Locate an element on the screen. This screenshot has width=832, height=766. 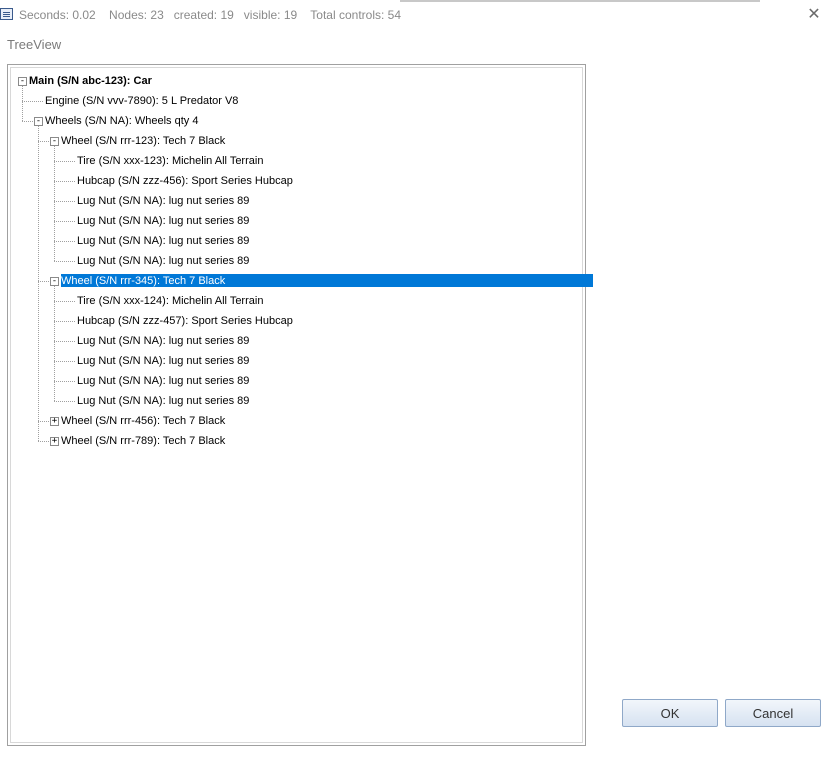
tree-node-label: Wheel (S/N rrr-345): Tech 7 Black is located at coordinates (143, 281).